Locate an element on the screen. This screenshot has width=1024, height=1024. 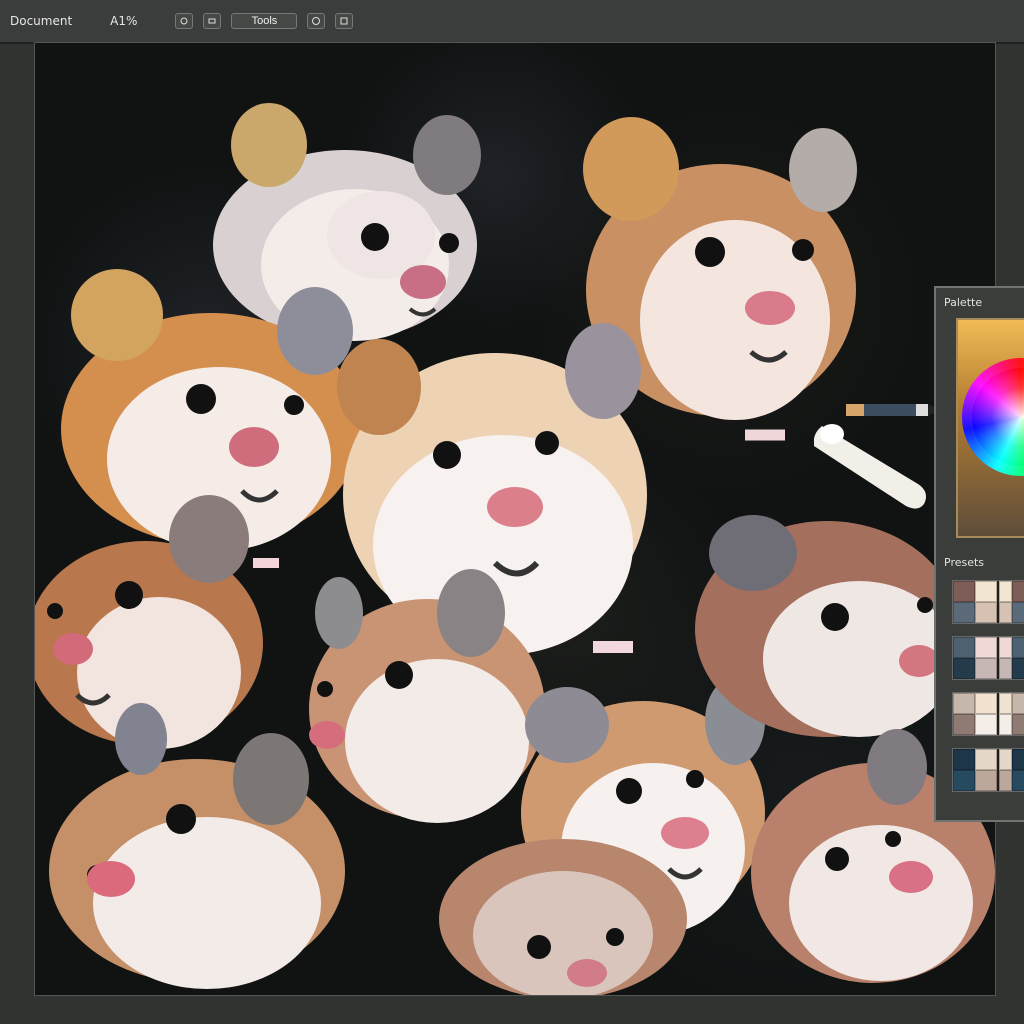
top-toolbar: Document A1% Tools is located at coordinates (512, 22).